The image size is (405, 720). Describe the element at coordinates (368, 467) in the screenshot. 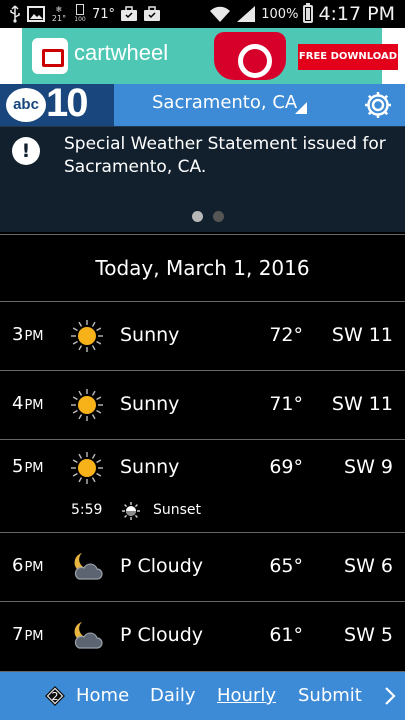

I see `wind: SW 9` at that location.